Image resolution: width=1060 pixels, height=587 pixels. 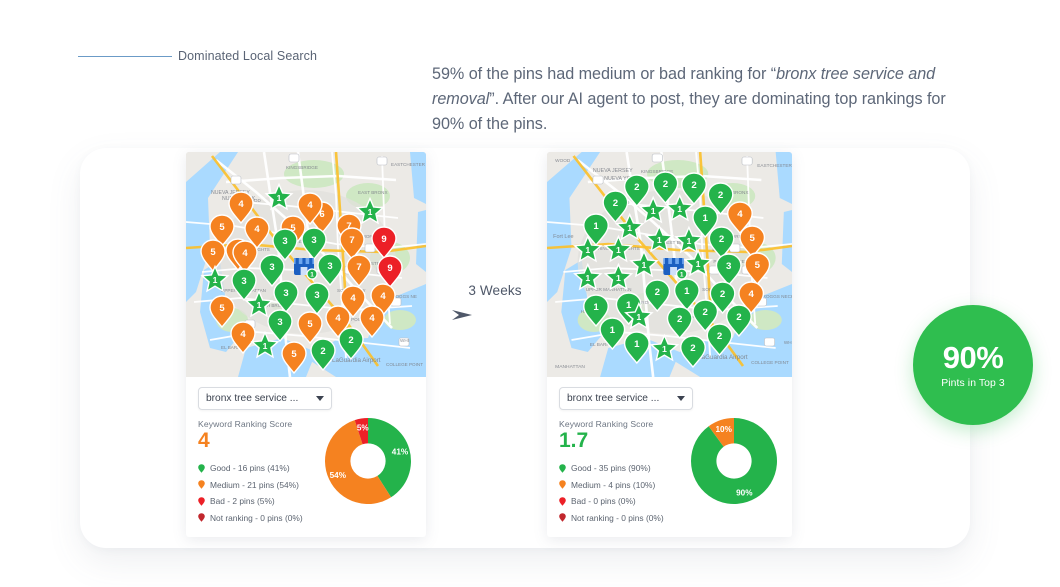 What do you see at coordinates (495, 303) in the screenshot?
I see `transition-indicator: 3 Weeks` at bounding box center [495, 303].